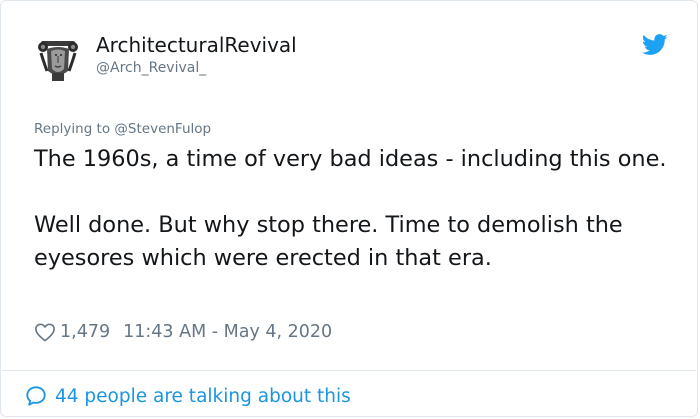 The width and height of the screenshot is (700, 419). I want to click on tweet-meta: 1,479 11:43 AM - May 4, 2020, so click(183, 332).